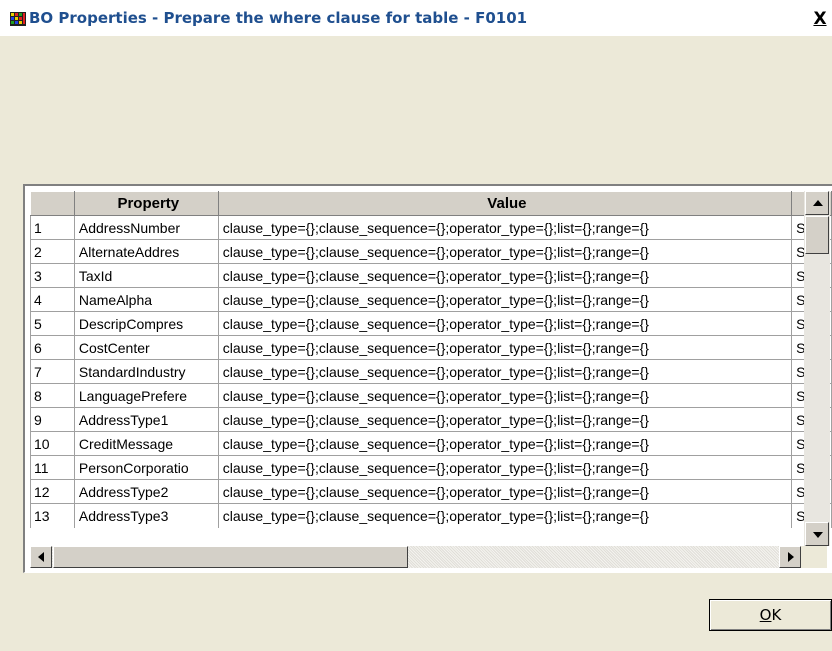  I want to click on arrow-right-icon, so click(791, 557).